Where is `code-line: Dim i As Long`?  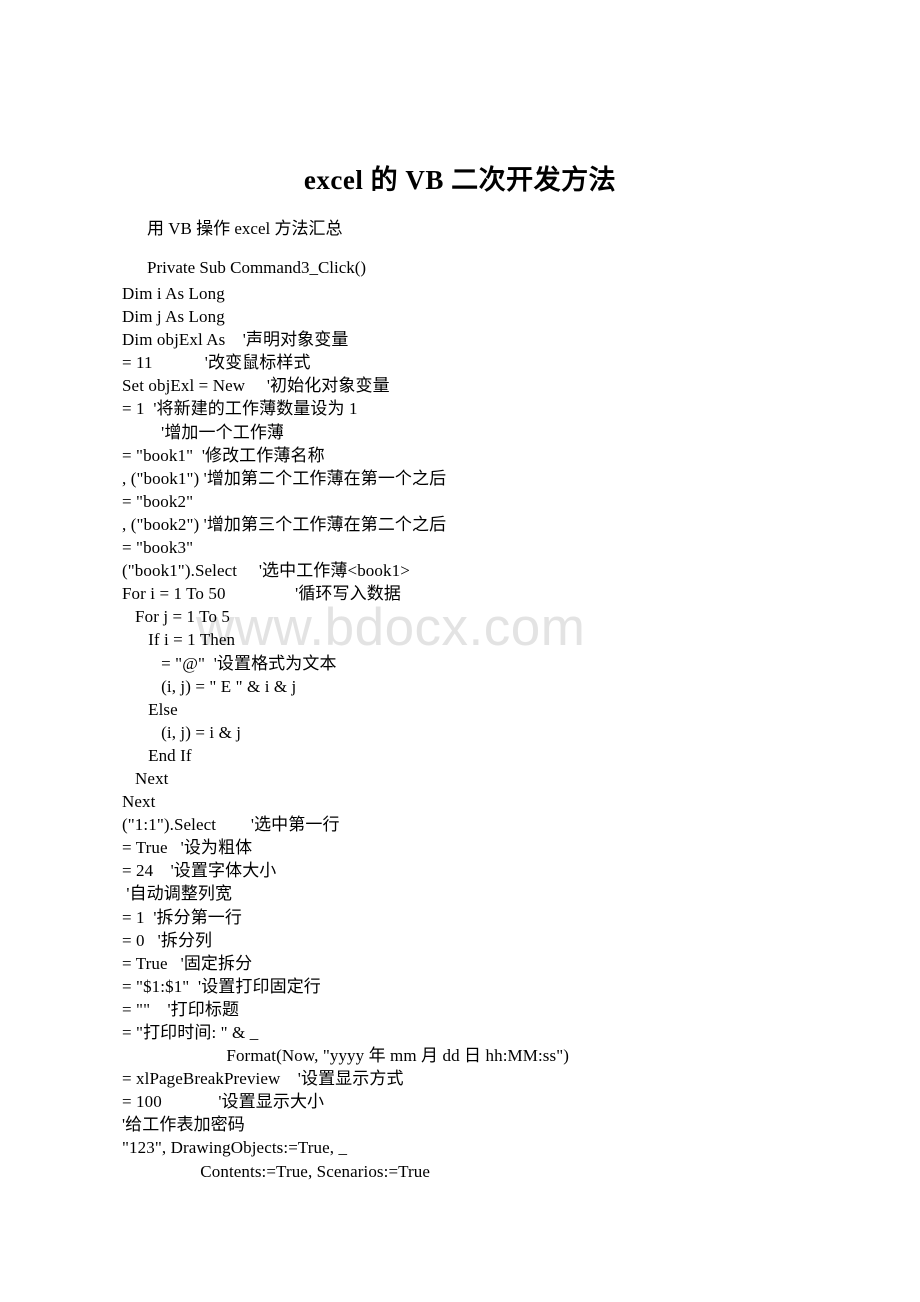 code-line: Dim i As Long is located at coordinates (173, 293).